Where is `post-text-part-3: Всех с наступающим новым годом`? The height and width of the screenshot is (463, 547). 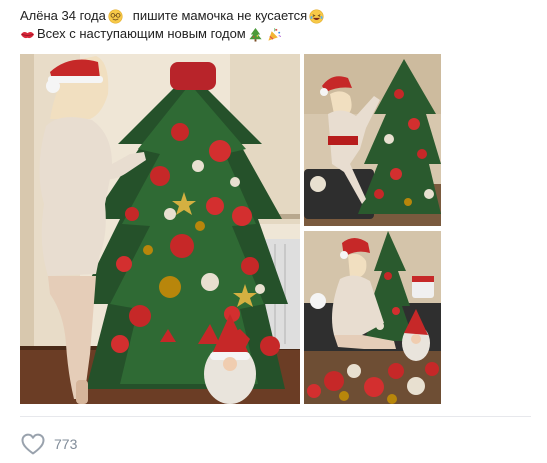 post-text-part-3: Всех с наступающим новым годом is located at coordinates (141, 33).